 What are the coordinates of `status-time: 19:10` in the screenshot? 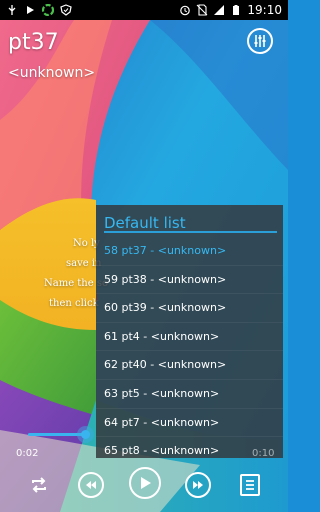 It's located at (264, 10).